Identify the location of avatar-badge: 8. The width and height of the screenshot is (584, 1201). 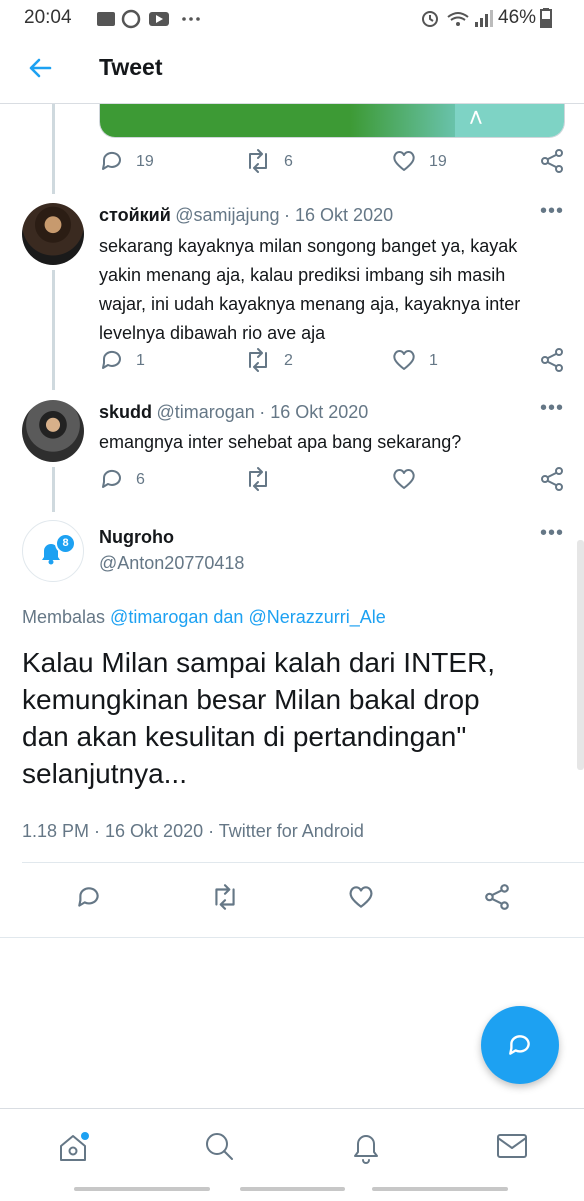
(65, 543).